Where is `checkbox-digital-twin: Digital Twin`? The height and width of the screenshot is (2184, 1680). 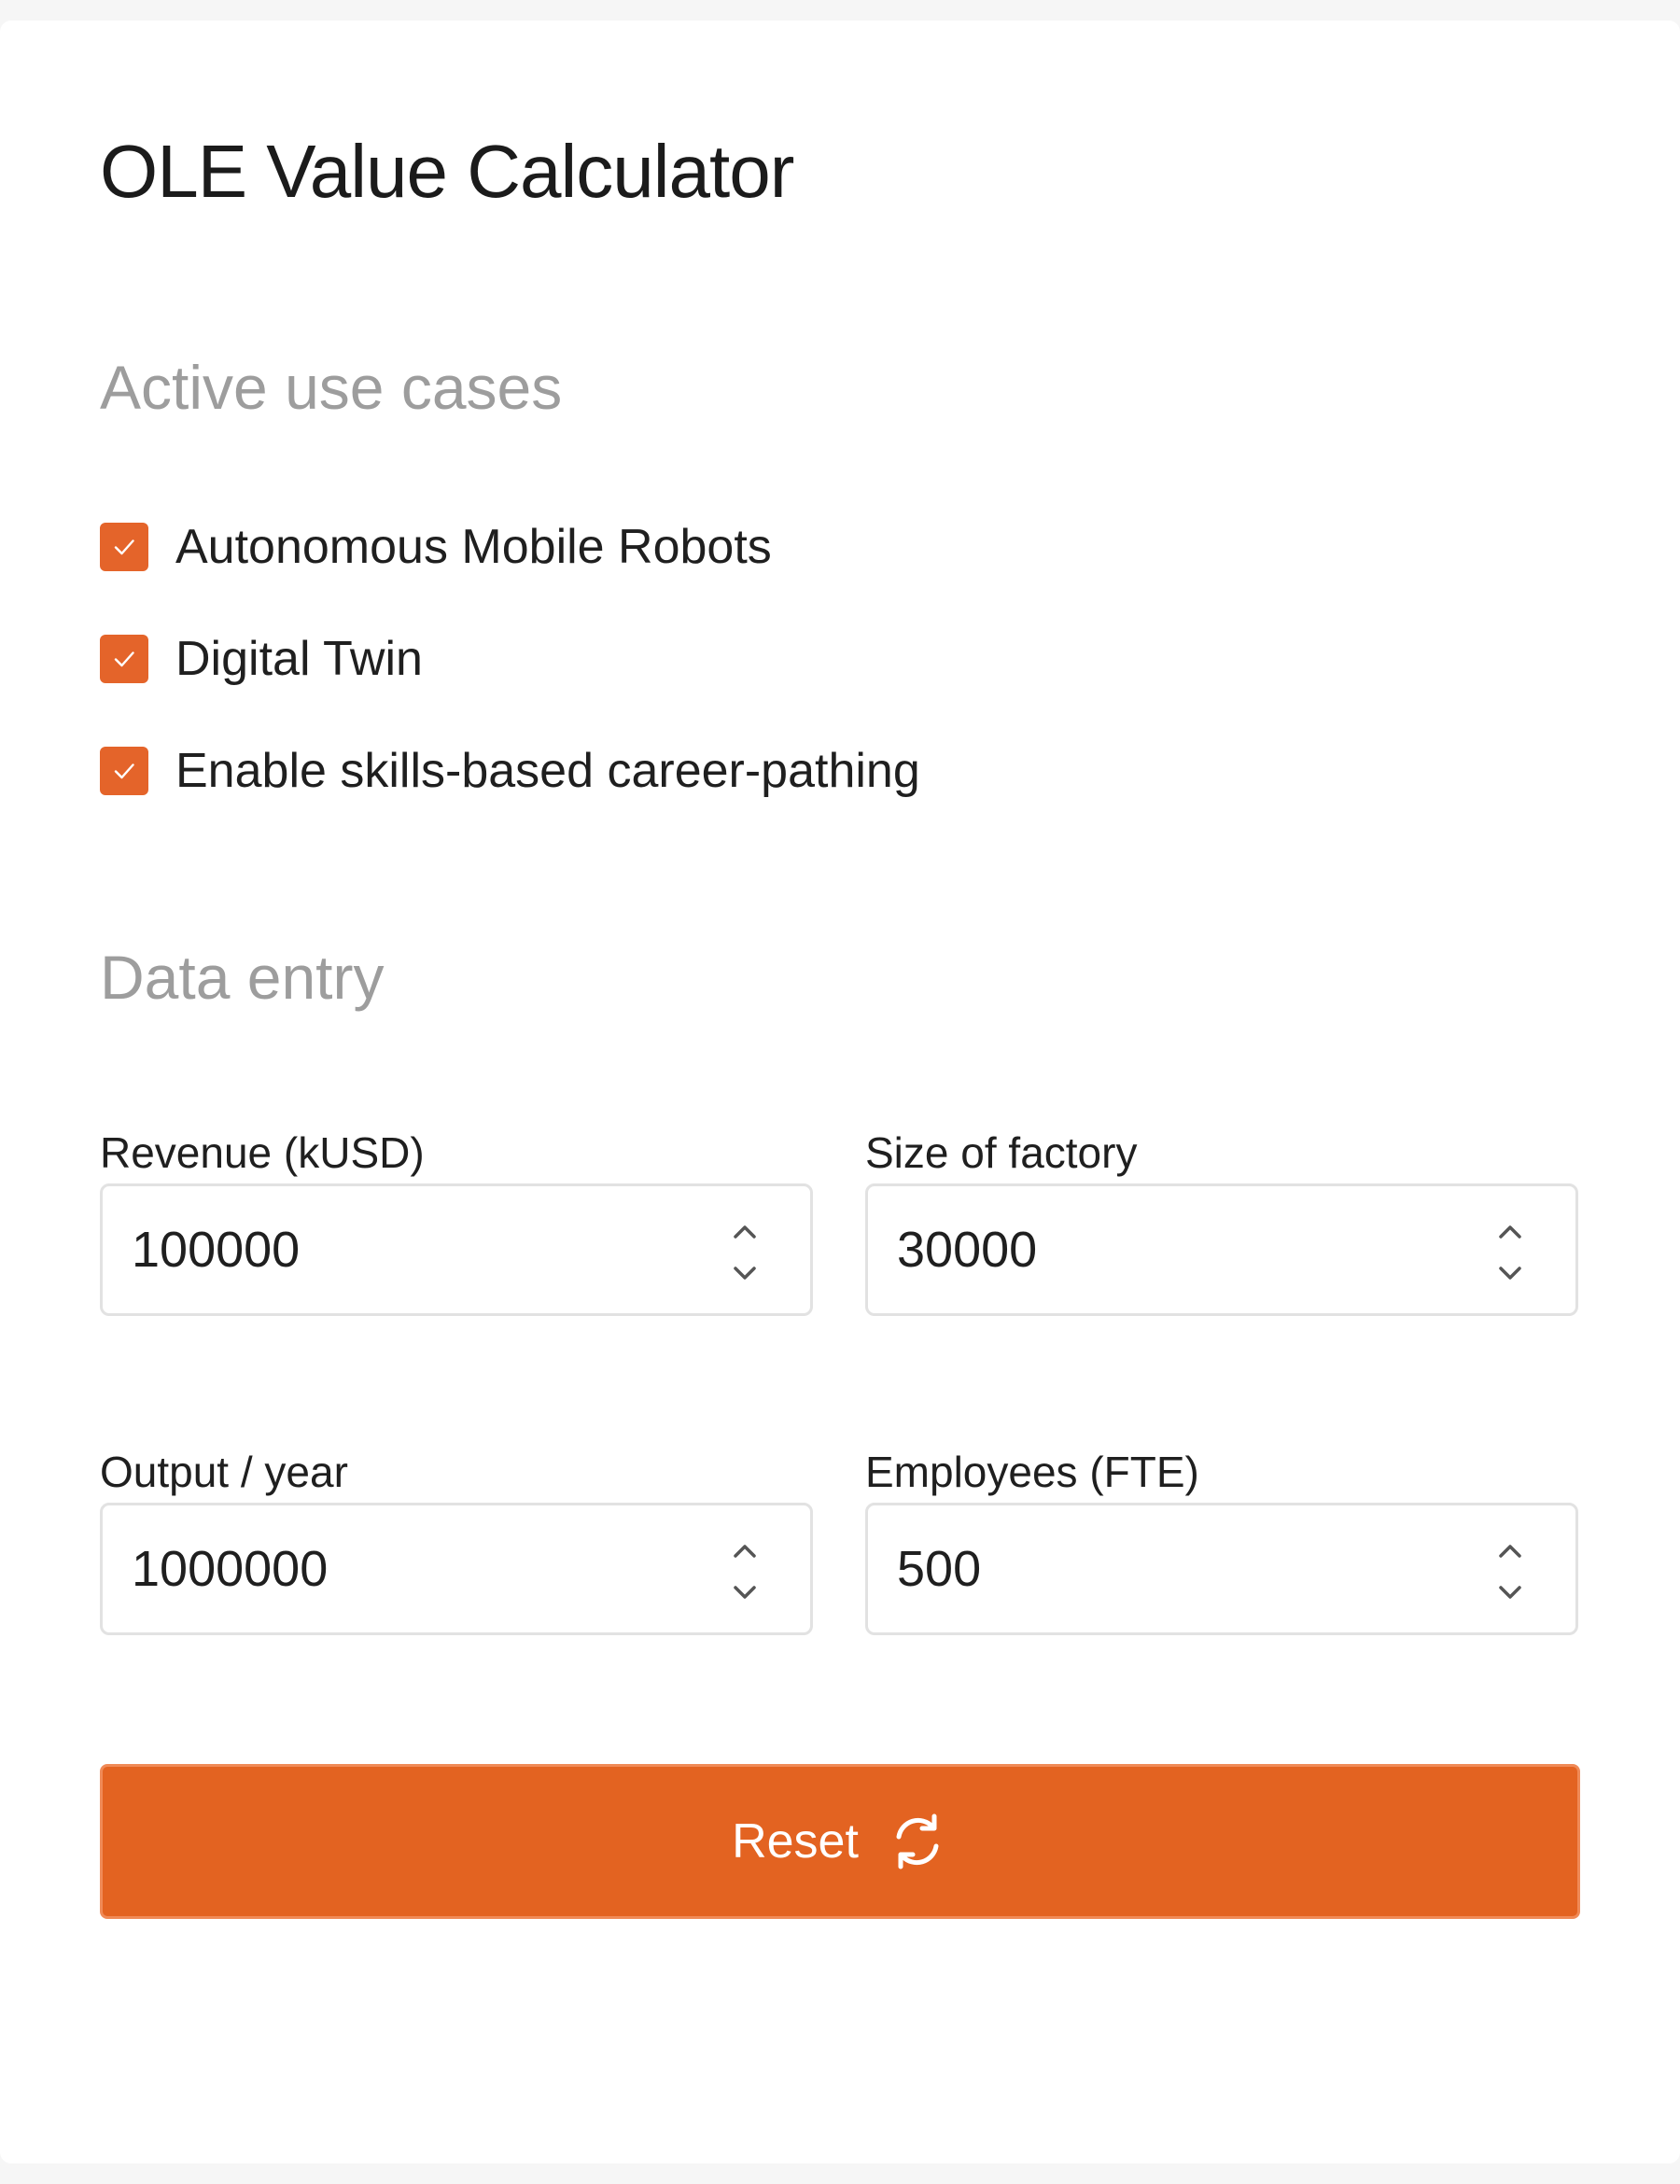 checkbox-digital-twin: Digital Twin is located at coordinates (261, 659).